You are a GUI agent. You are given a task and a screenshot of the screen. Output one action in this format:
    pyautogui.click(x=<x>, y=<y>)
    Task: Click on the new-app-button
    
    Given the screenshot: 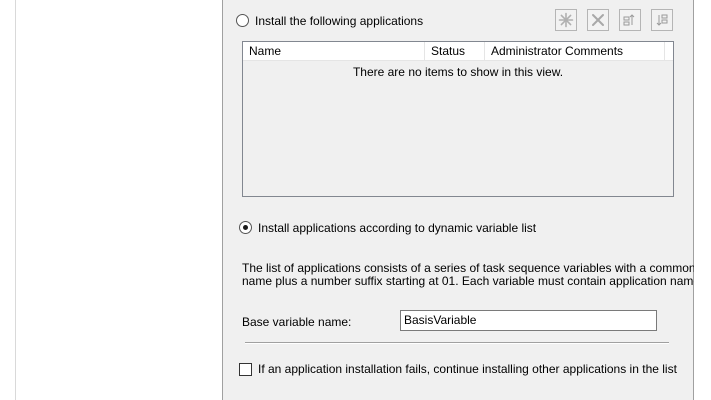 What is the action you would take?
    pyautogui.click(x=566, y=20)
    